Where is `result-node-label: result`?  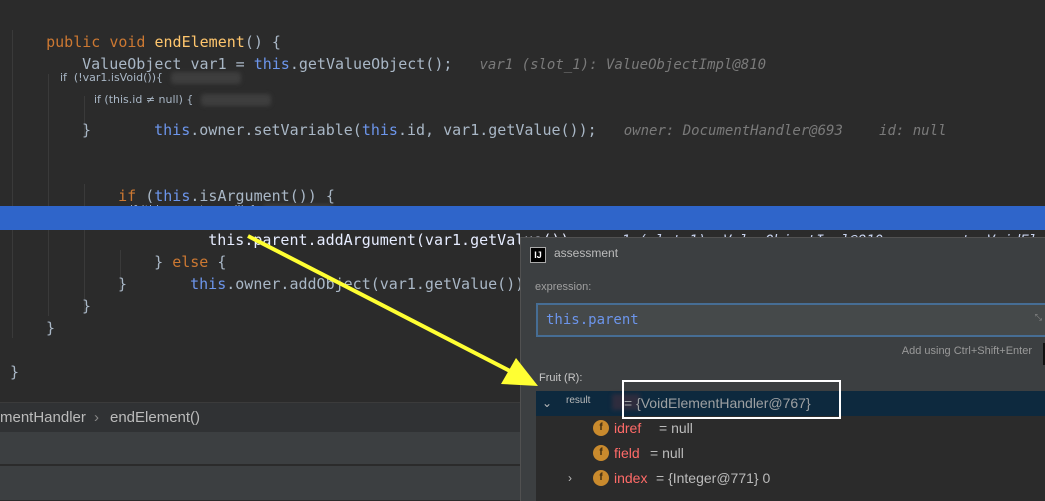 result-node-label: result is located at coordinates (578, 400).